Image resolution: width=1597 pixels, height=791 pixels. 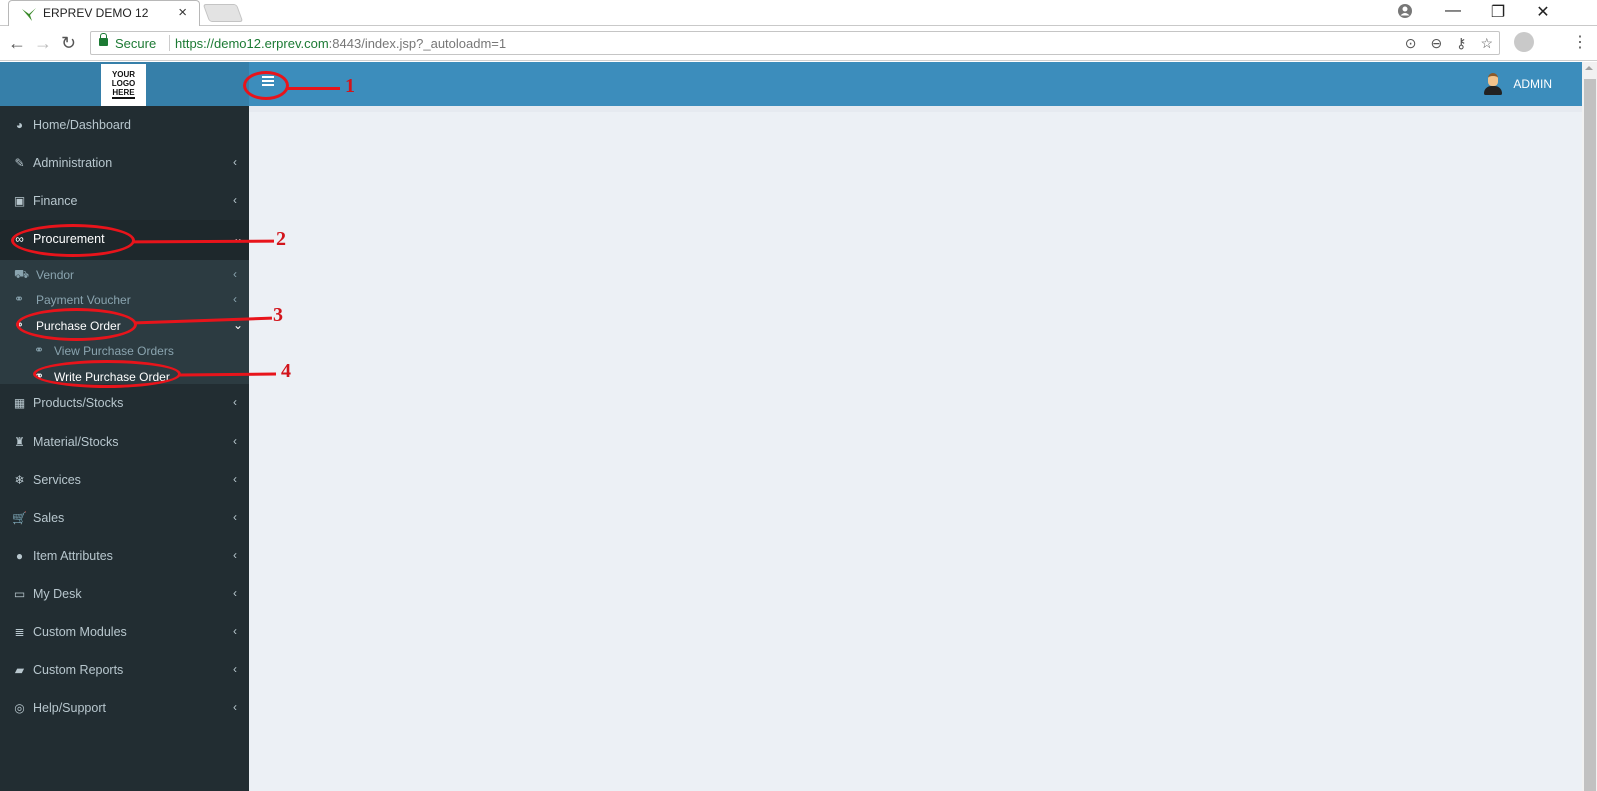 What do you see at coordinates (78, 670) in the screenshot?
I see `sidebar-item-label: Custom Reports` at bounding box center [78, 670].